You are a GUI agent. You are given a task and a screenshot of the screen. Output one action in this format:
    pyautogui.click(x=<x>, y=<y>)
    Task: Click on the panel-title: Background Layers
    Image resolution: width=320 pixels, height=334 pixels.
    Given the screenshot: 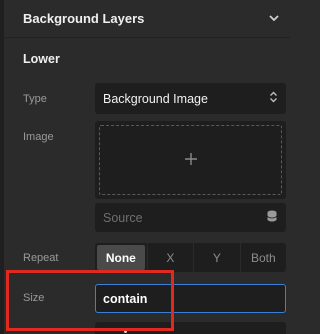 What is the action you would take?
    pyautogui.click(x=84, y=18)
    